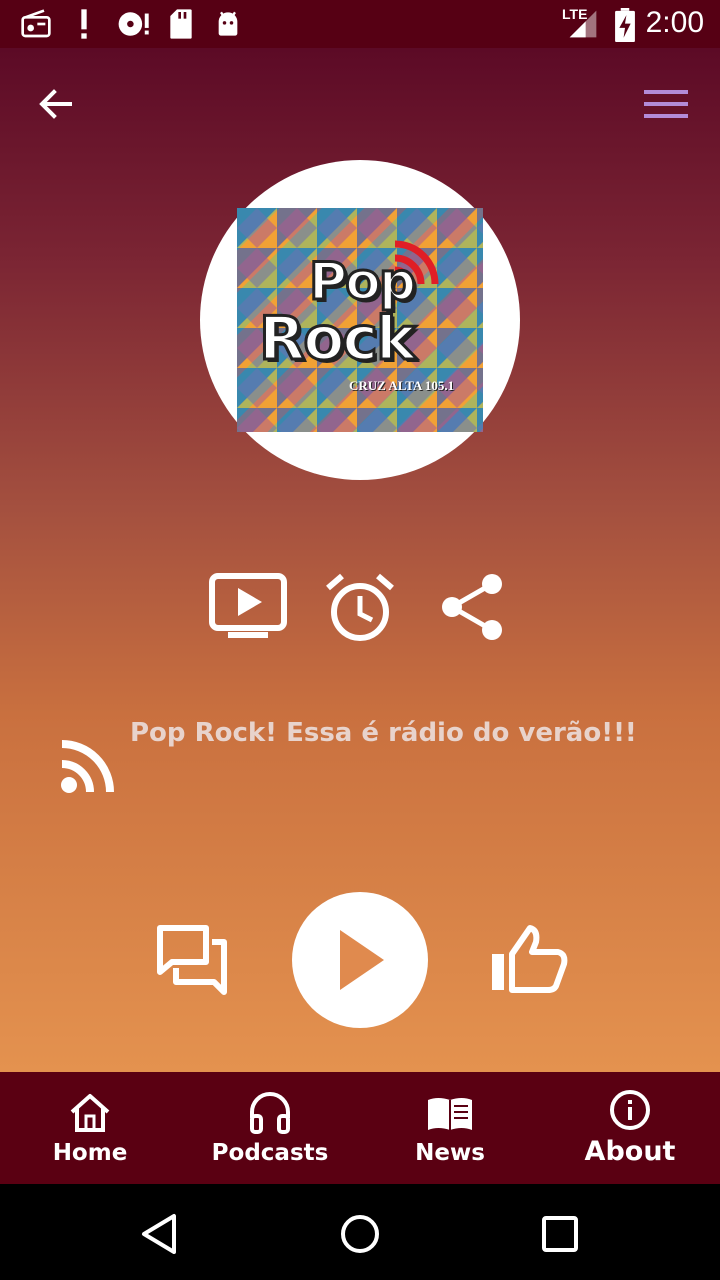 Image resolution: width=720 pixels, height=1280 pixels. What do you see at coordinates (87, 766) in the screenshot?
I see `rss-icon` at bounding box center [87, 766].